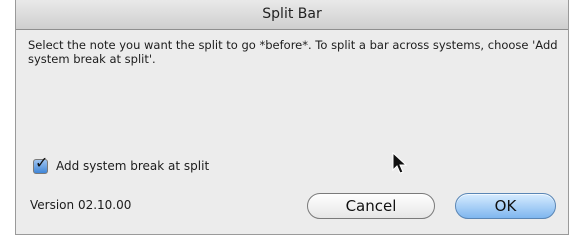 The height and width of the screenshot is (241, 579). I want to click on mouse-pointer-icon, so click(400, 163).